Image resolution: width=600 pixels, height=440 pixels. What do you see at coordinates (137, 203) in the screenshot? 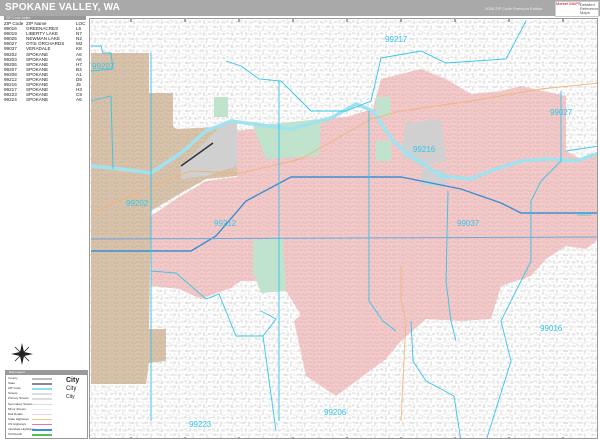
I see `zip-label: 99202` at bounding box center [137, 203].